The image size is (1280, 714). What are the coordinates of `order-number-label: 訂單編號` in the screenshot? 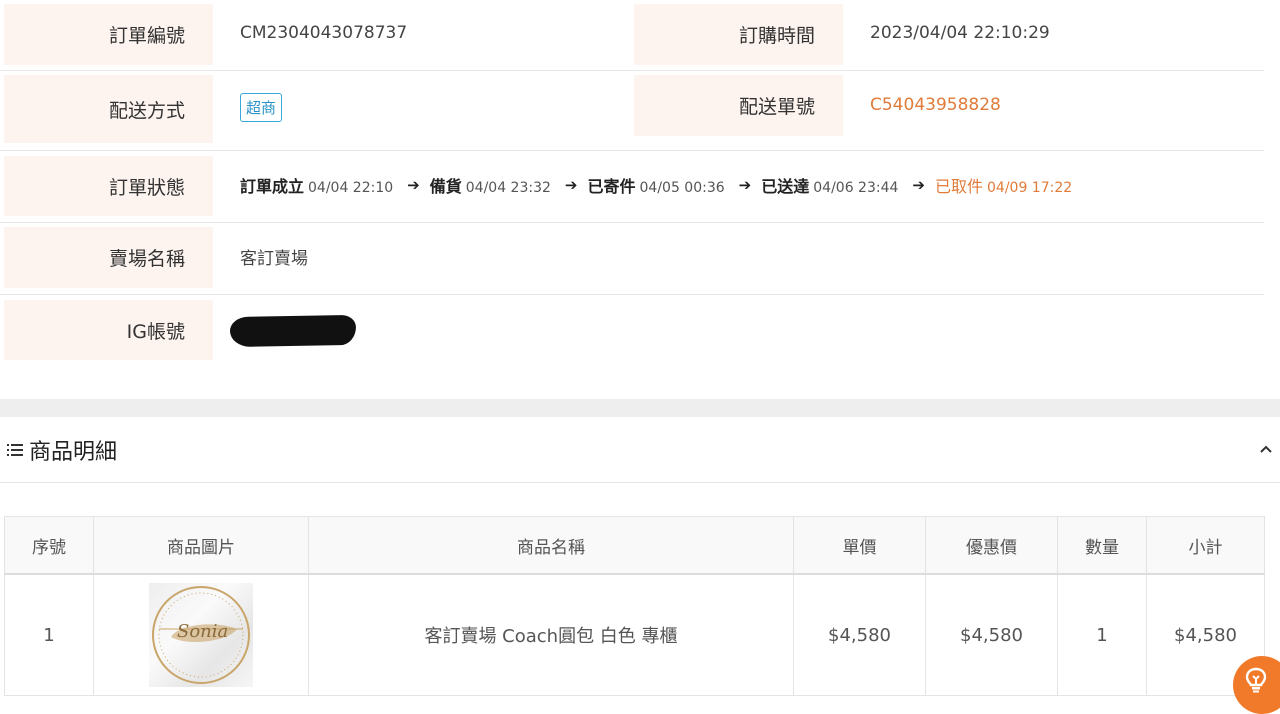 It's located at (108, 34).